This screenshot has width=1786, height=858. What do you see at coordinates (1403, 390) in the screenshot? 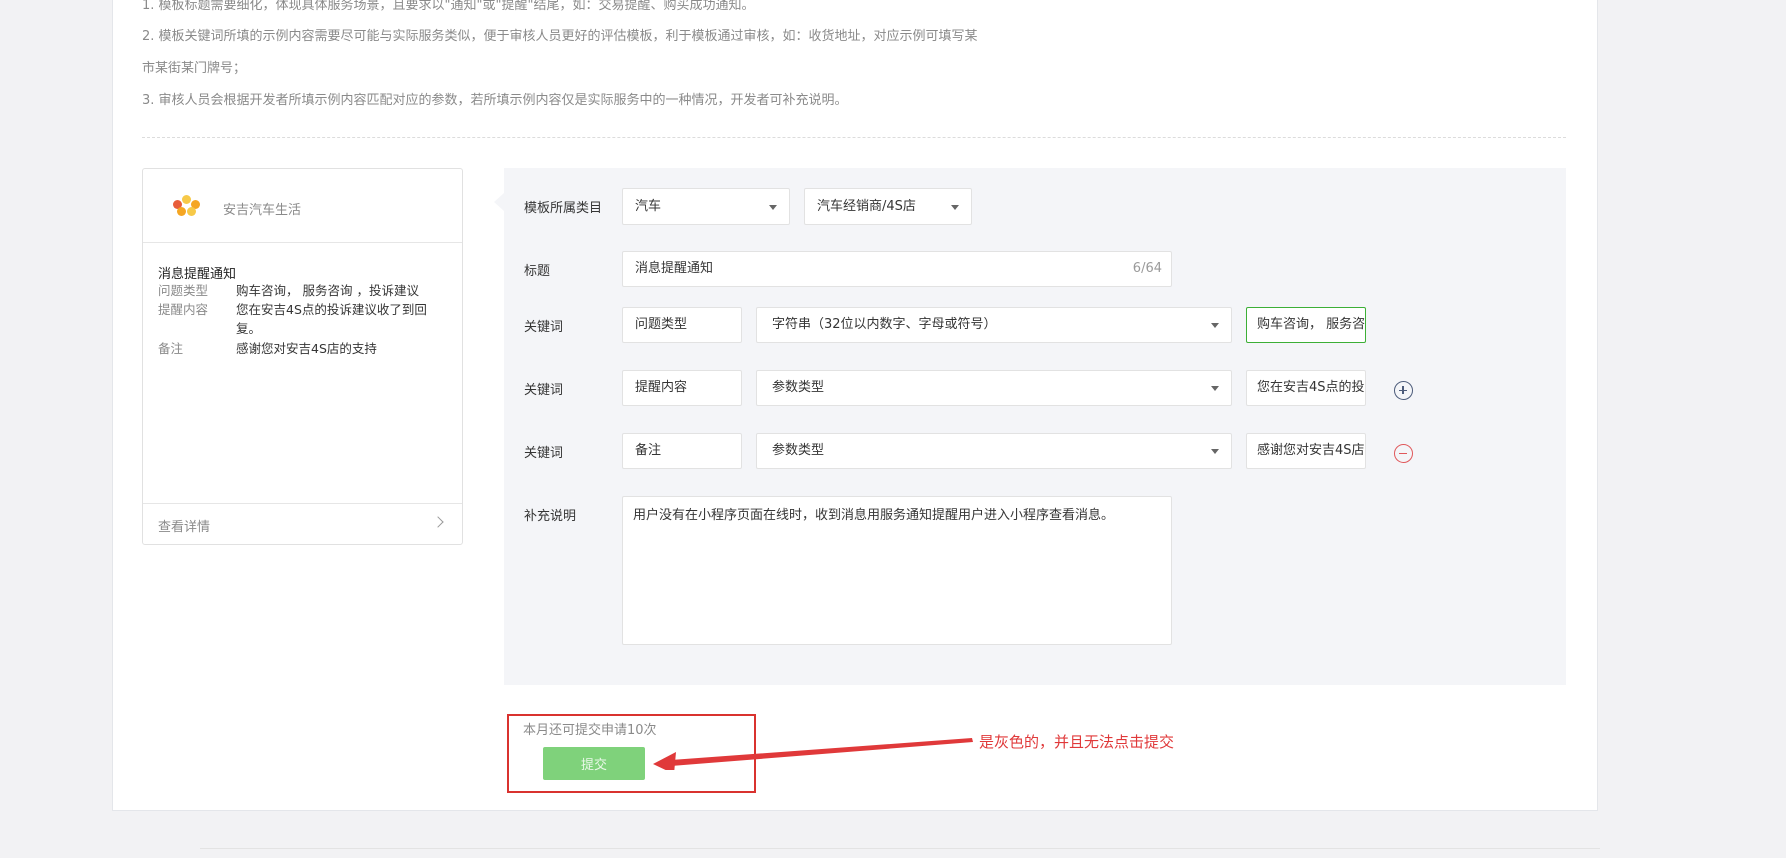
I see `add-keyword-icon` at bounding box center [1403, 390].